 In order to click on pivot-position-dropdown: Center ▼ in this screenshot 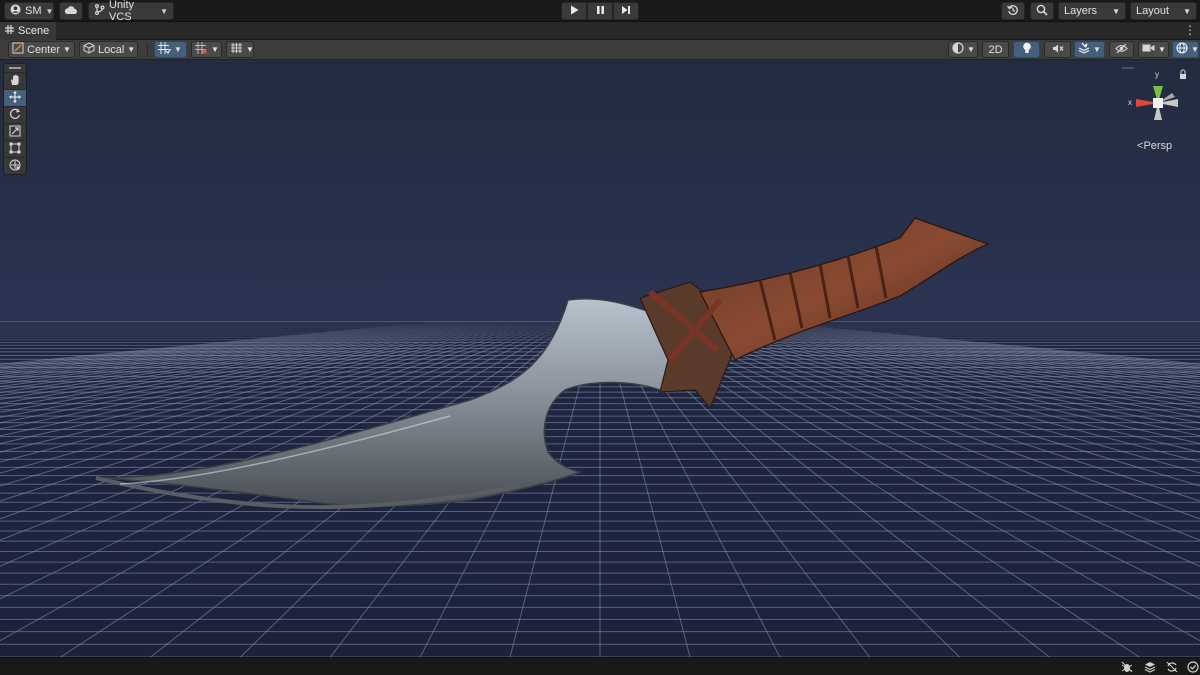, I will do `click(41, 49)`.